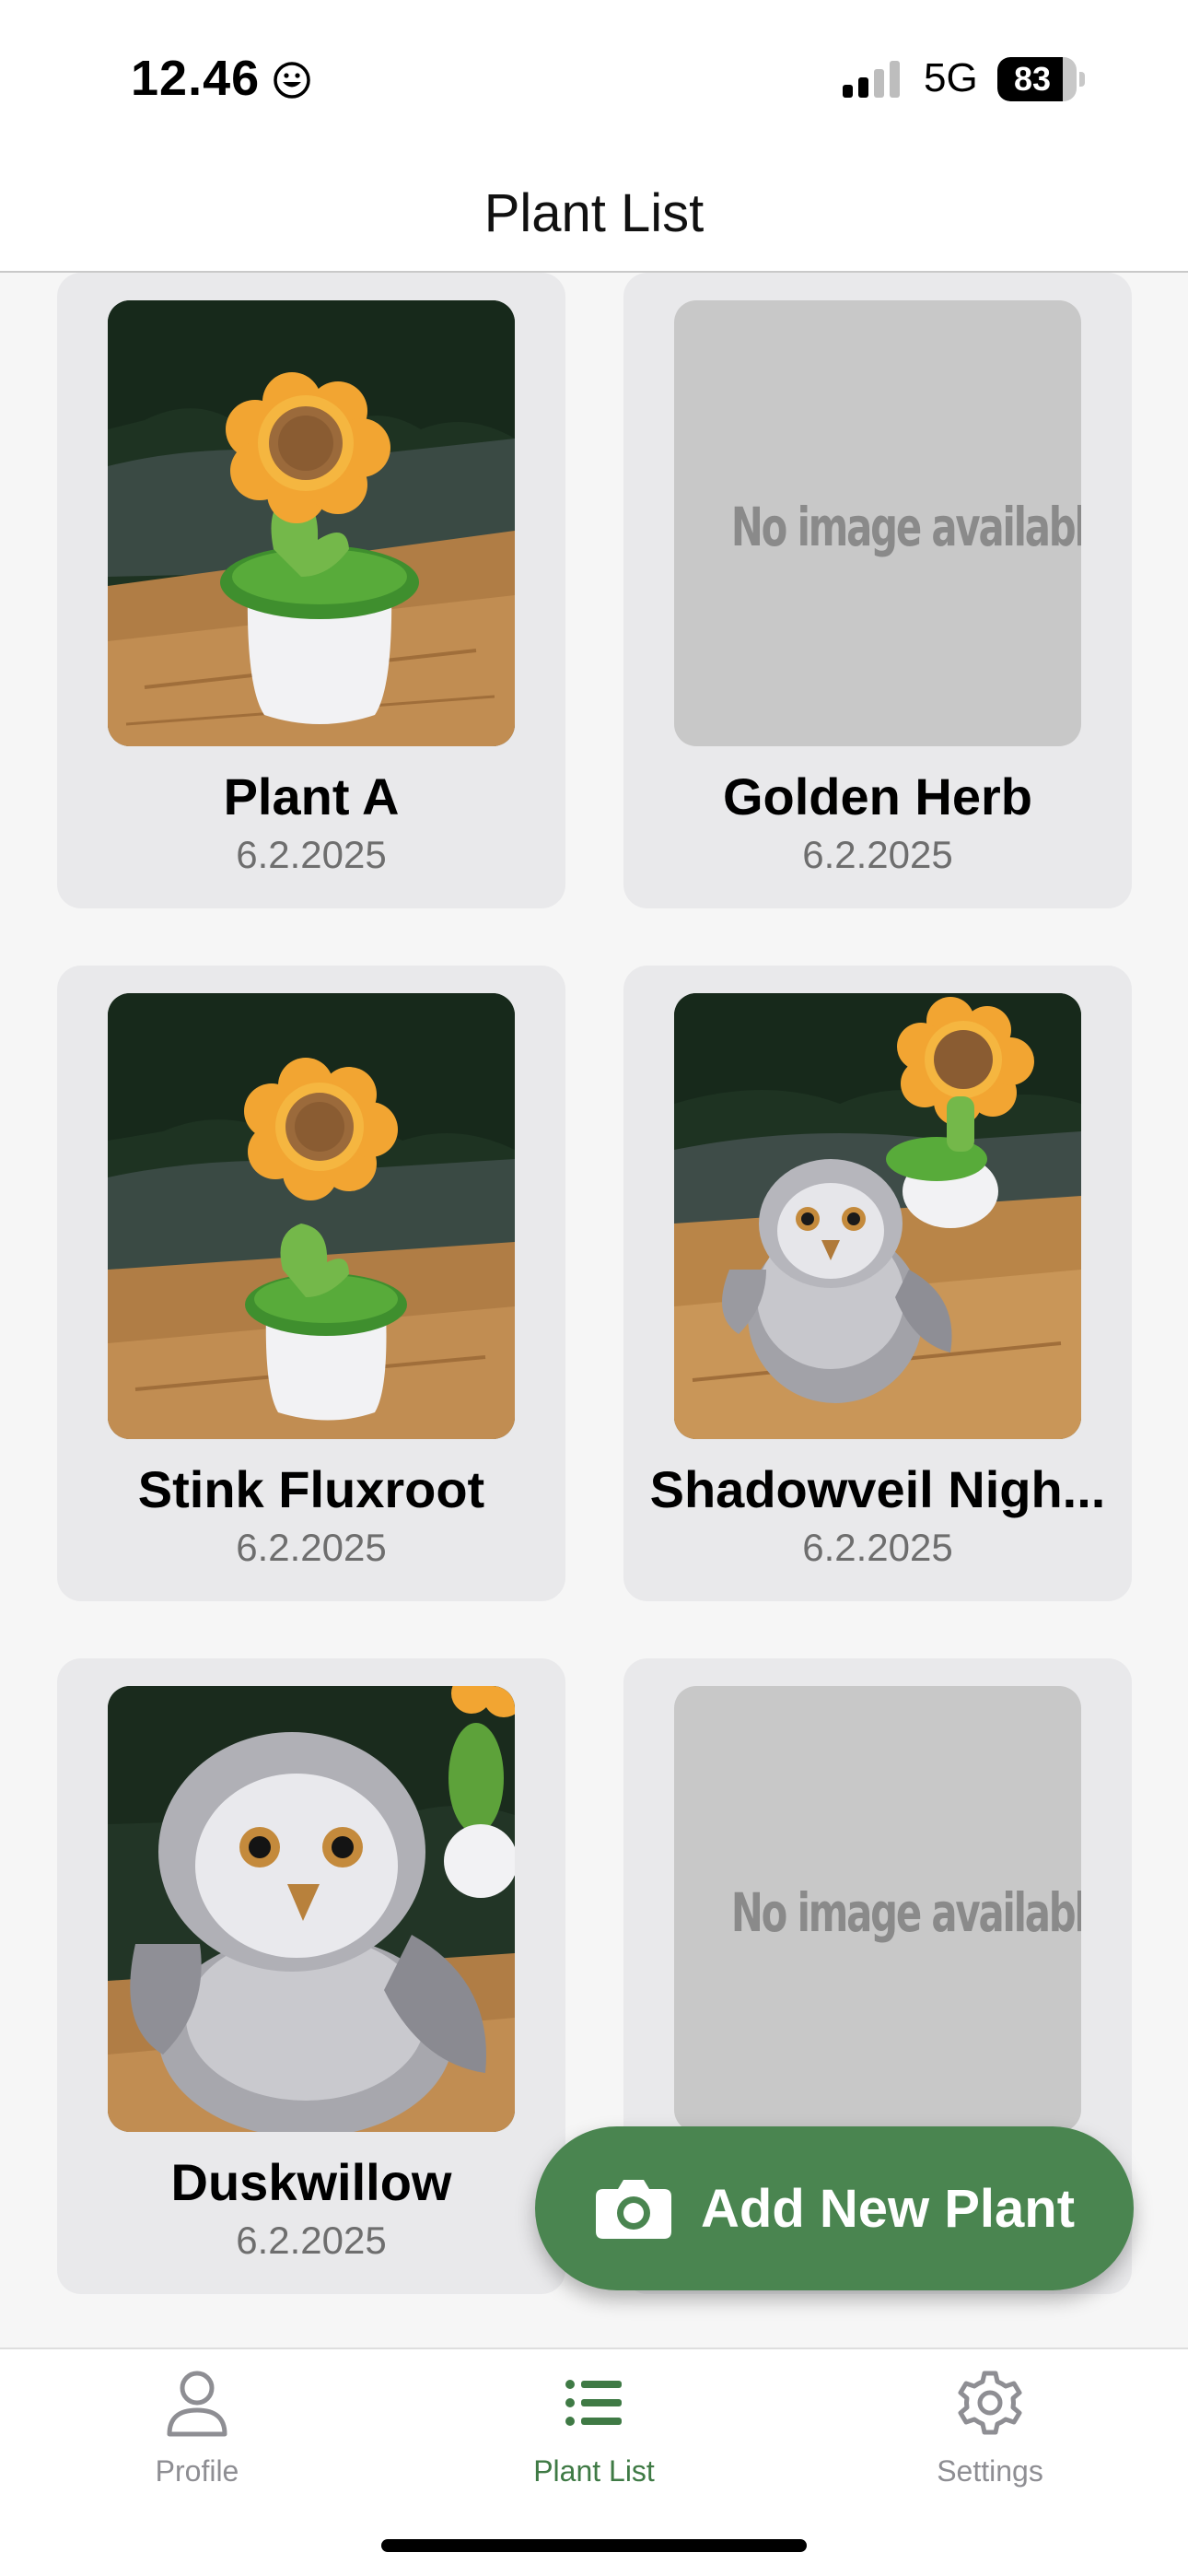  What do you see at coordinates (594, 2545) in the screenshot?
I see `home-indicator` at bounding box center [594, 2545].